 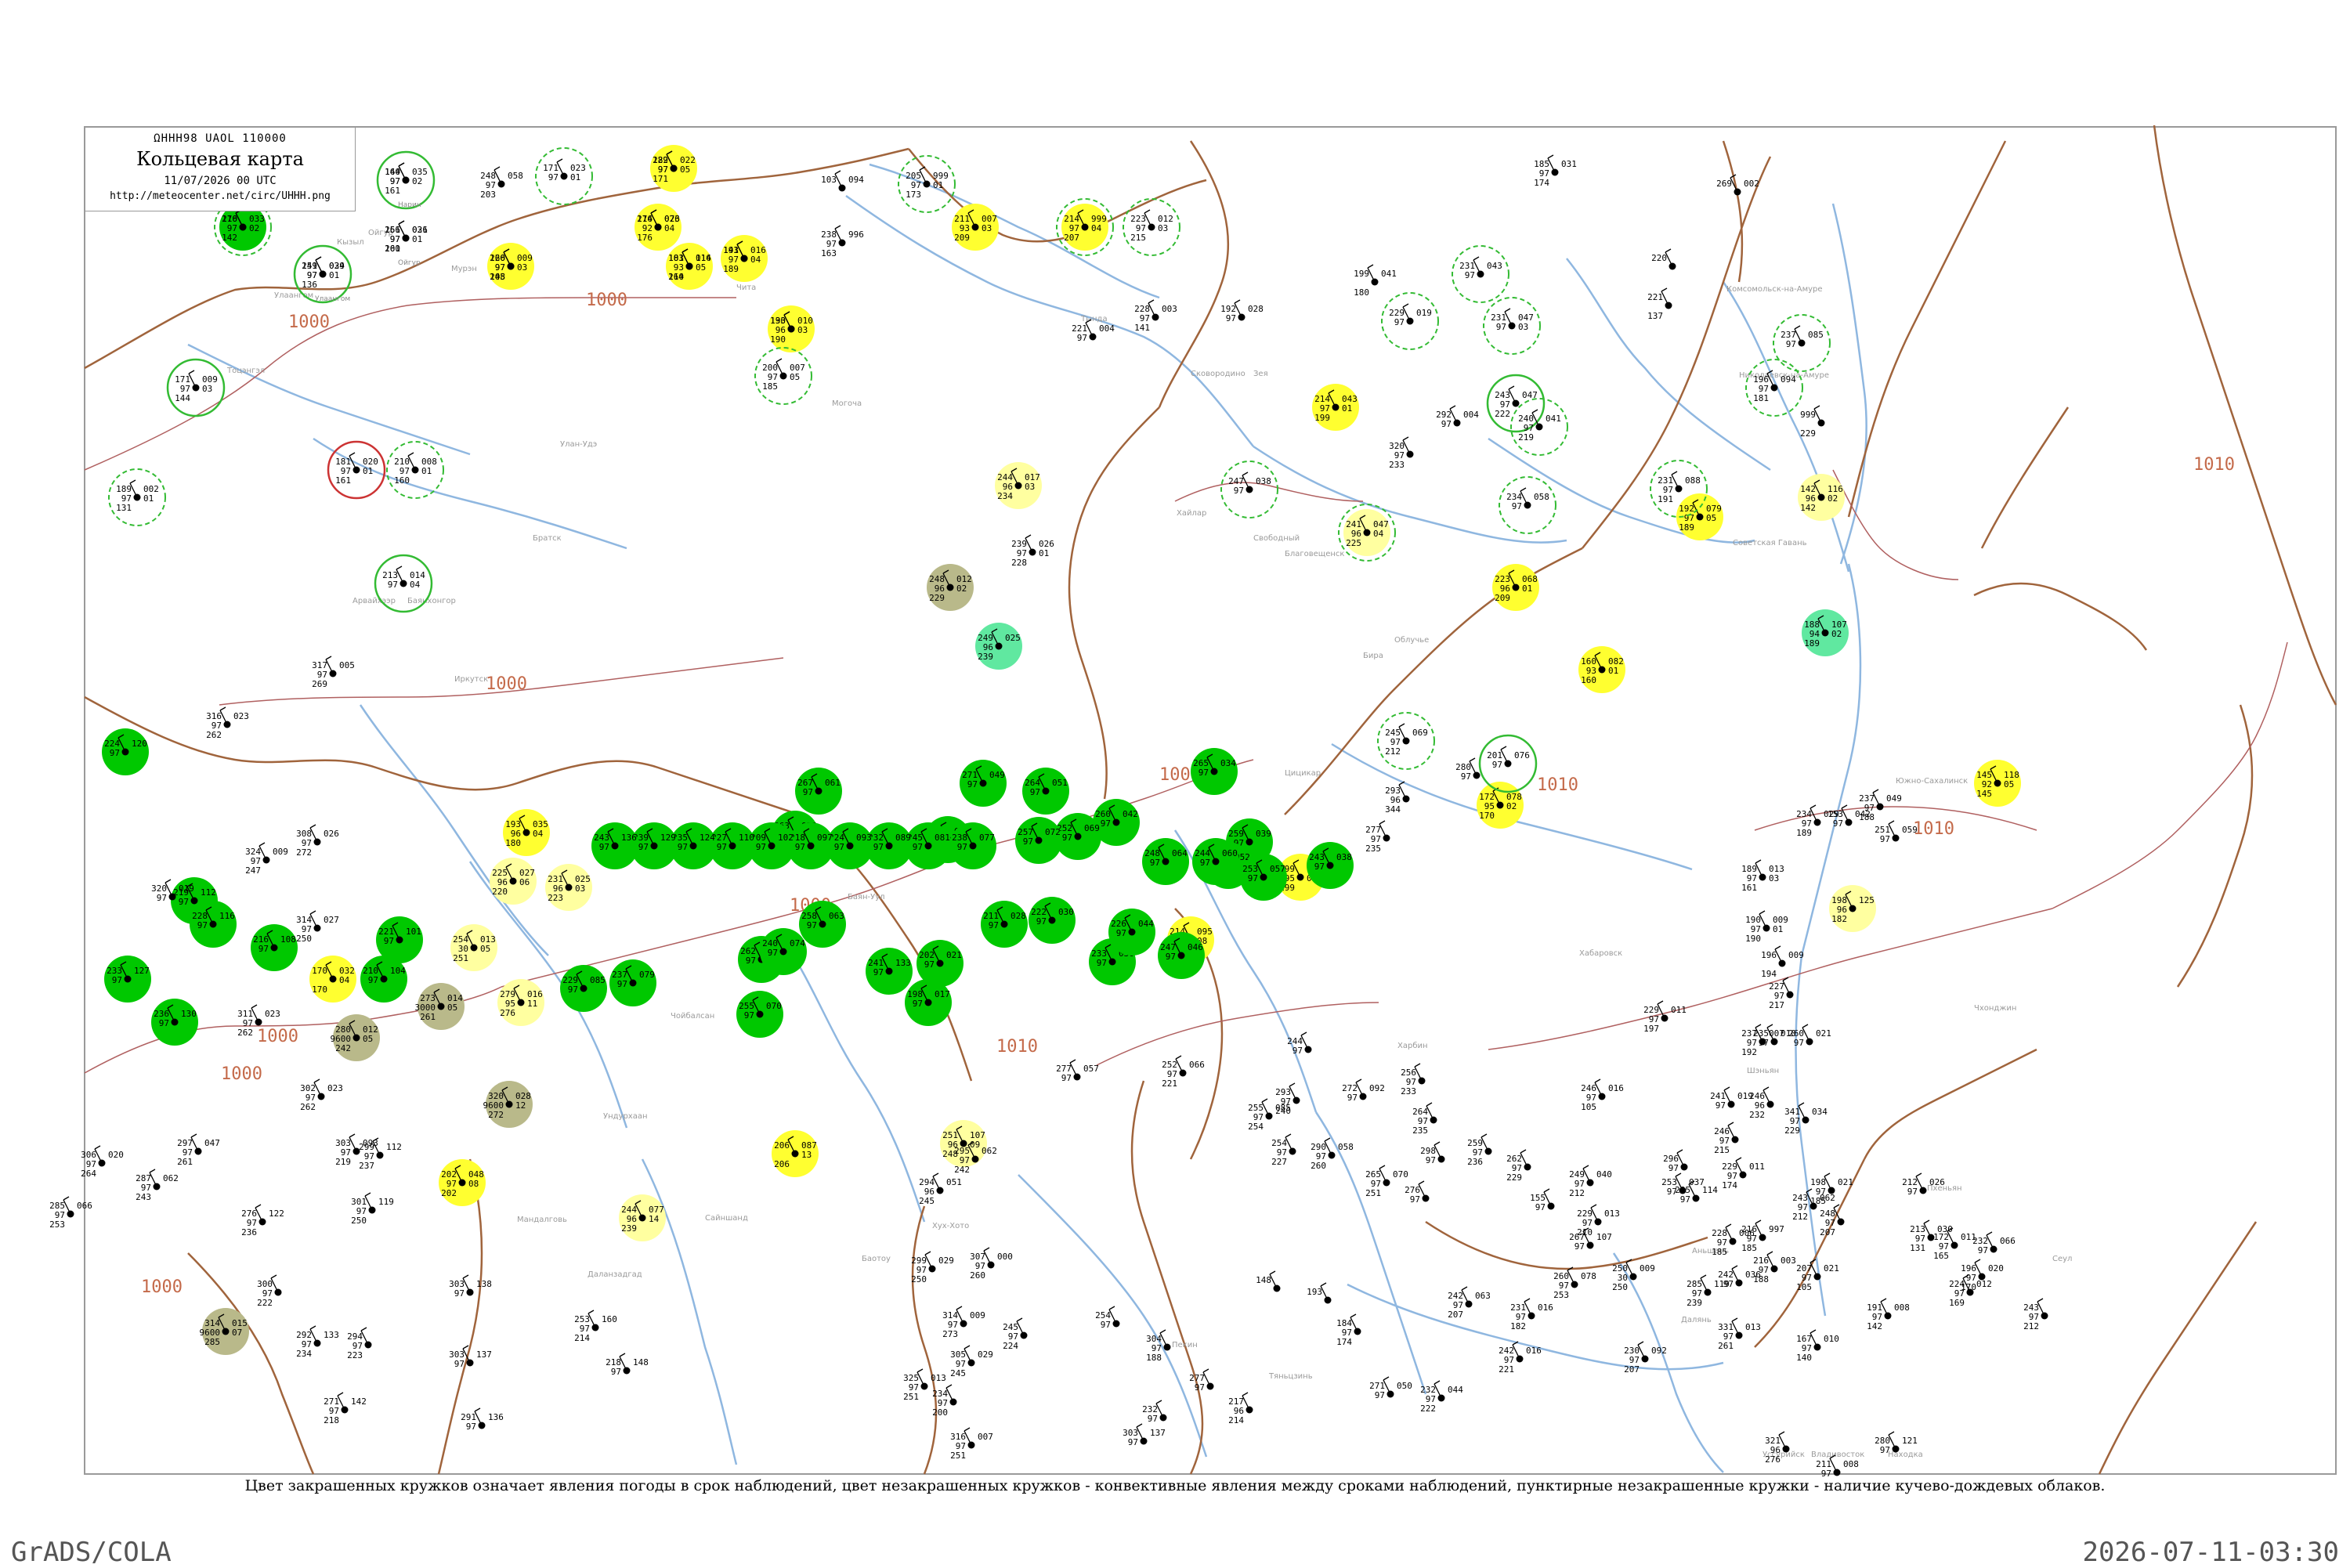 I want to click on station-plot: 22997197011, so click(x=1665, y=1017).